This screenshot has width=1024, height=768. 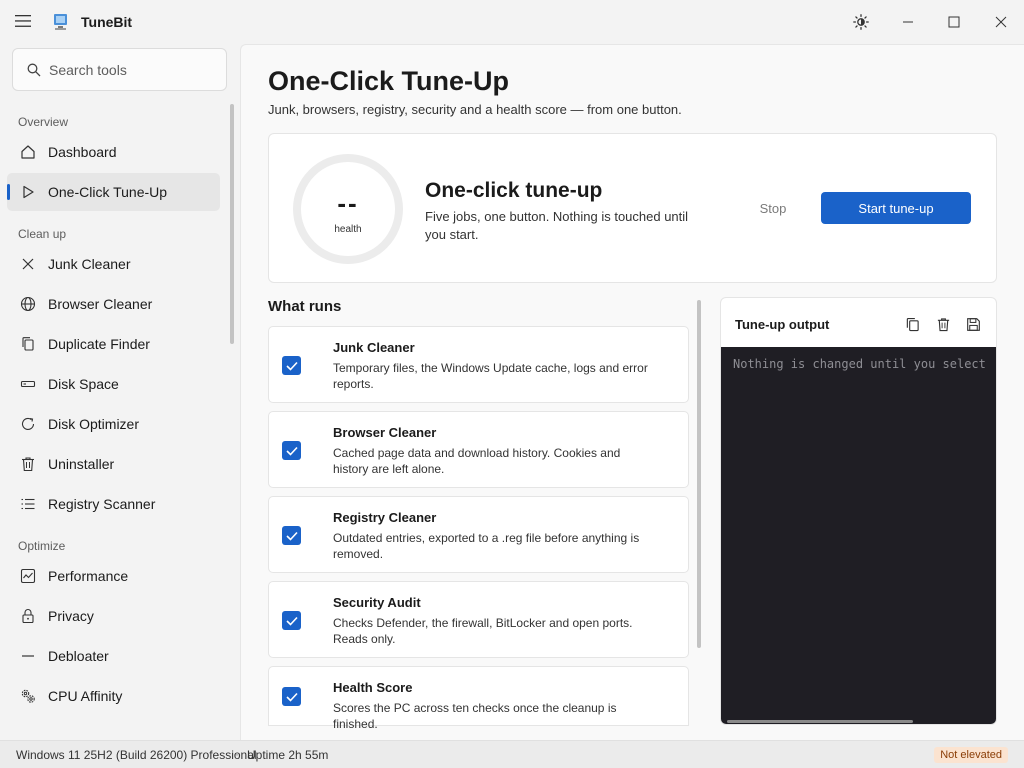 I want to click on sidebar-item-label: Disk Optimizer, so click(x=94, y=424).